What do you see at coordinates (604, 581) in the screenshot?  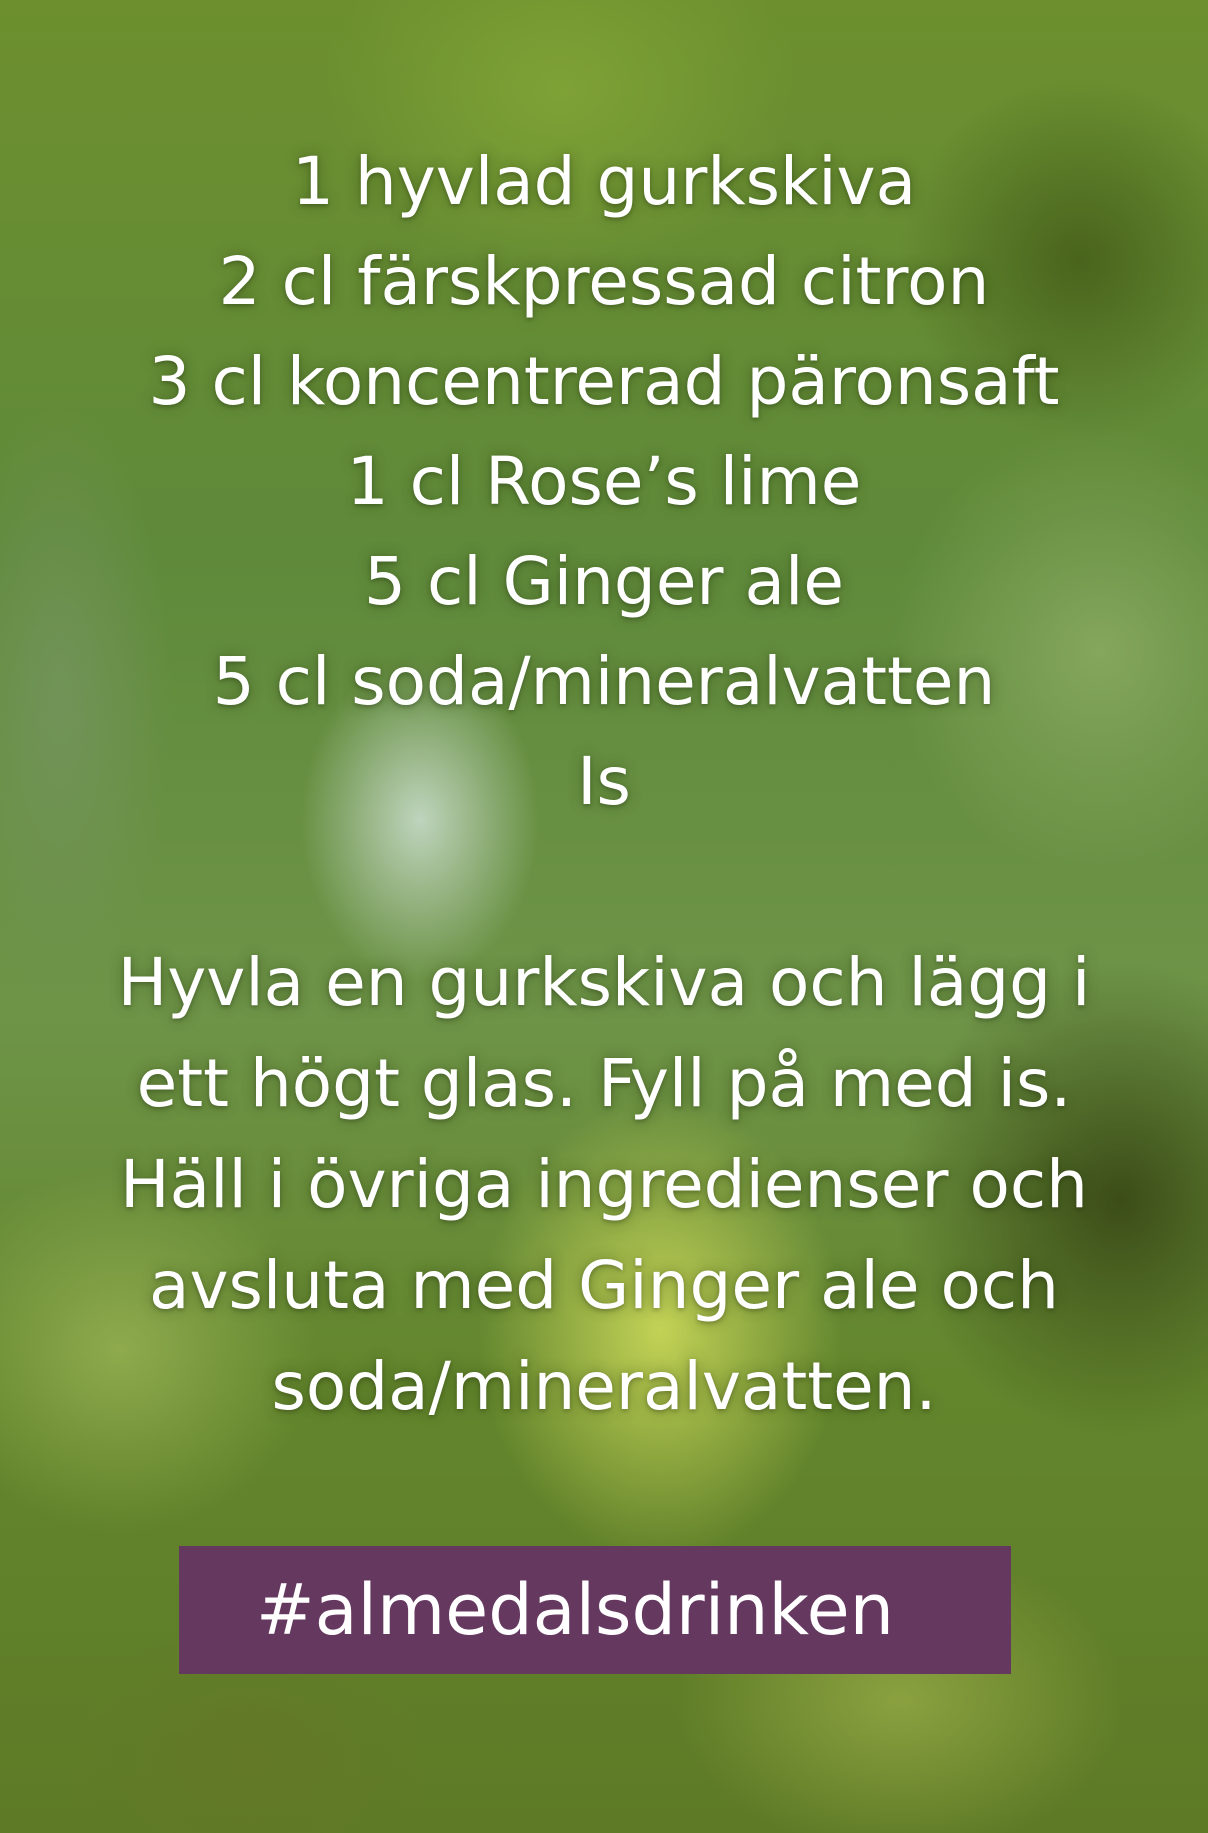 I see `ingredient-item: 5 cl Ginger ale` at bounding box center [604, 581].